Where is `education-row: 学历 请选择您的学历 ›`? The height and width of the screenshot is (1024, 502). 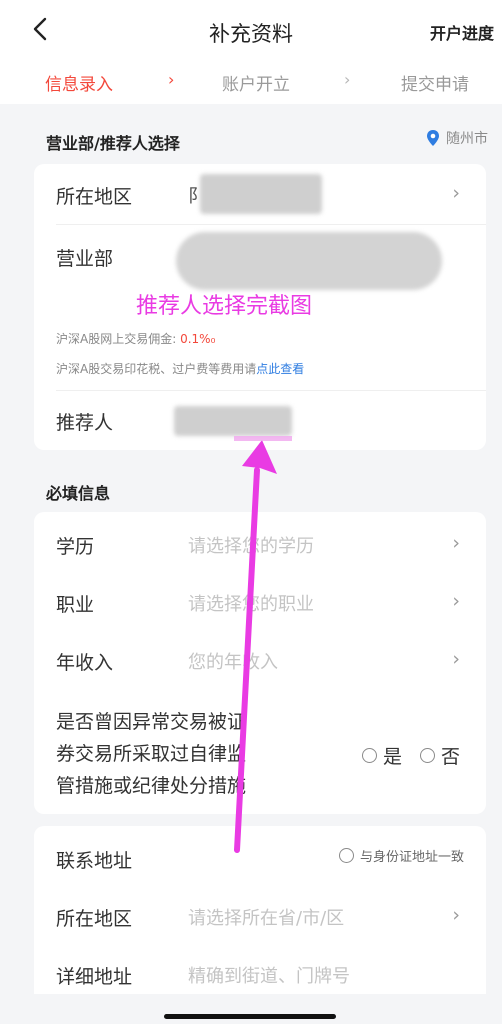
education-row: 学历 请选择您的学历 › is located at coordinates (260, 542).